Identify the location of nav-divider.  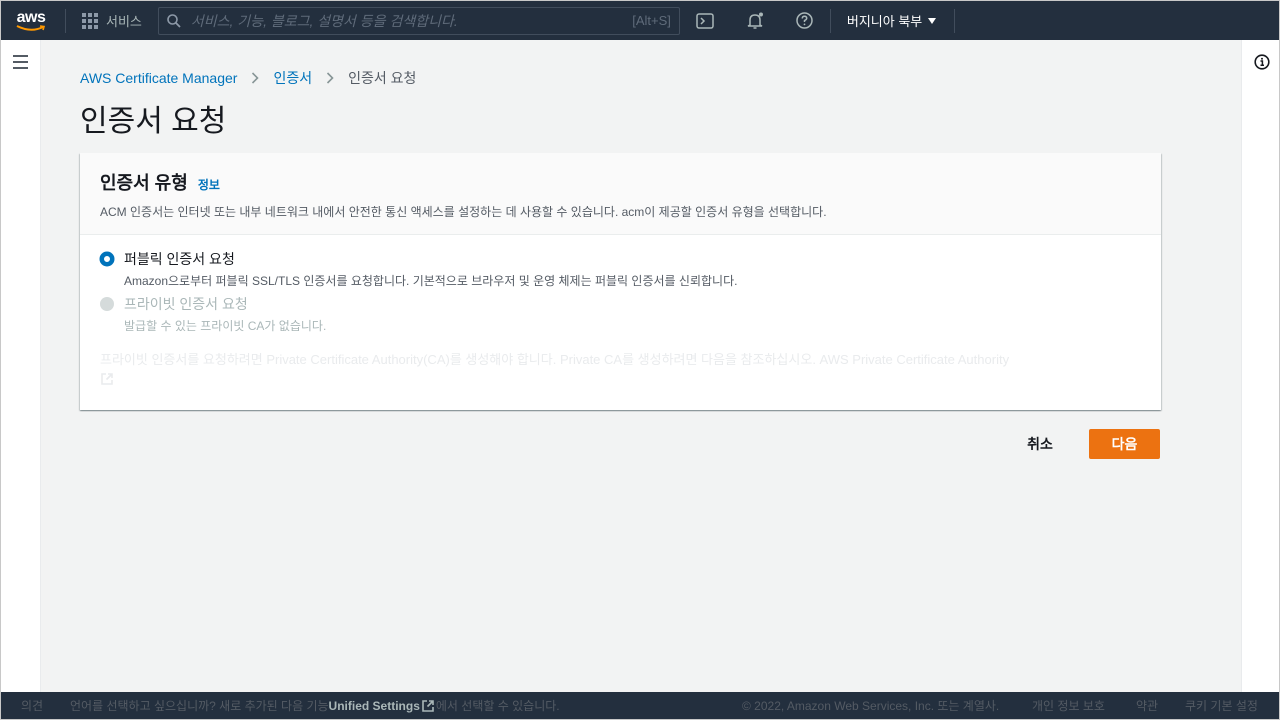
(955, 20).